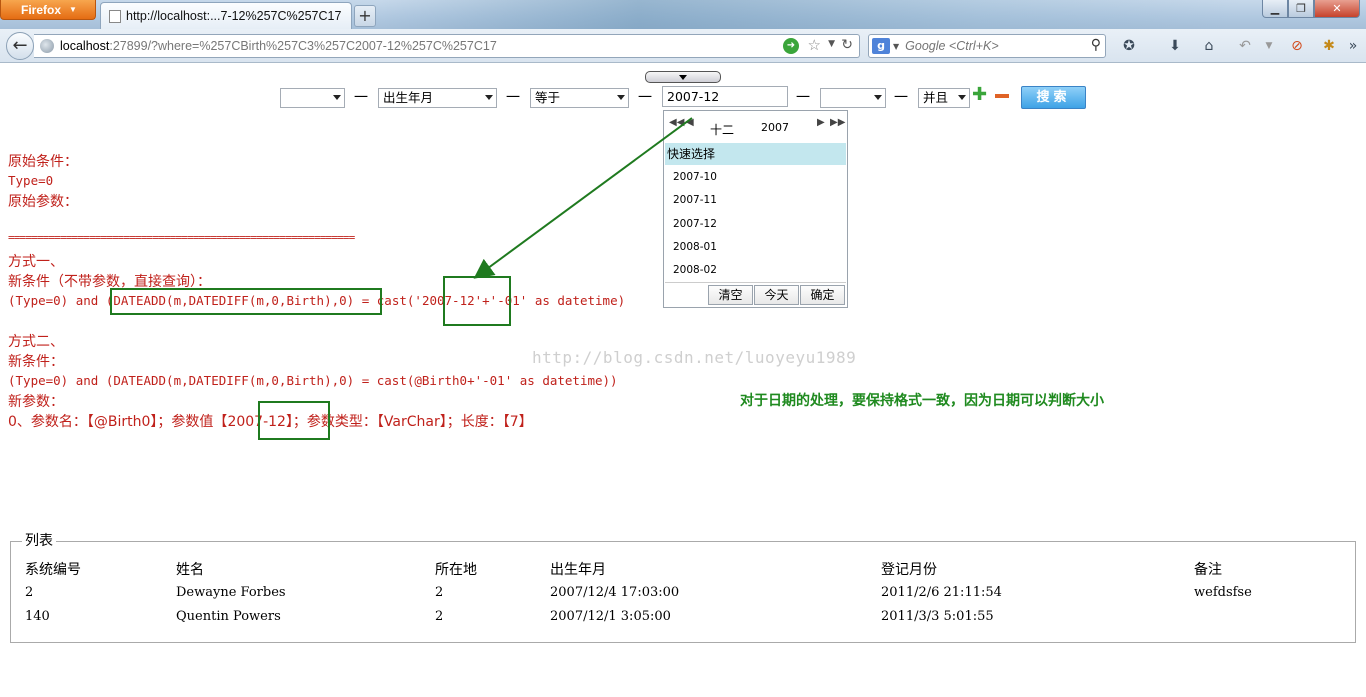 Image resolution: width=1366 pixels, height=697 pixels. What do you see at coordinates (941, 592) in the screenshot?
I see `table-cell: 2011/2/6 21:11:54` at bounding box center [941, 592].